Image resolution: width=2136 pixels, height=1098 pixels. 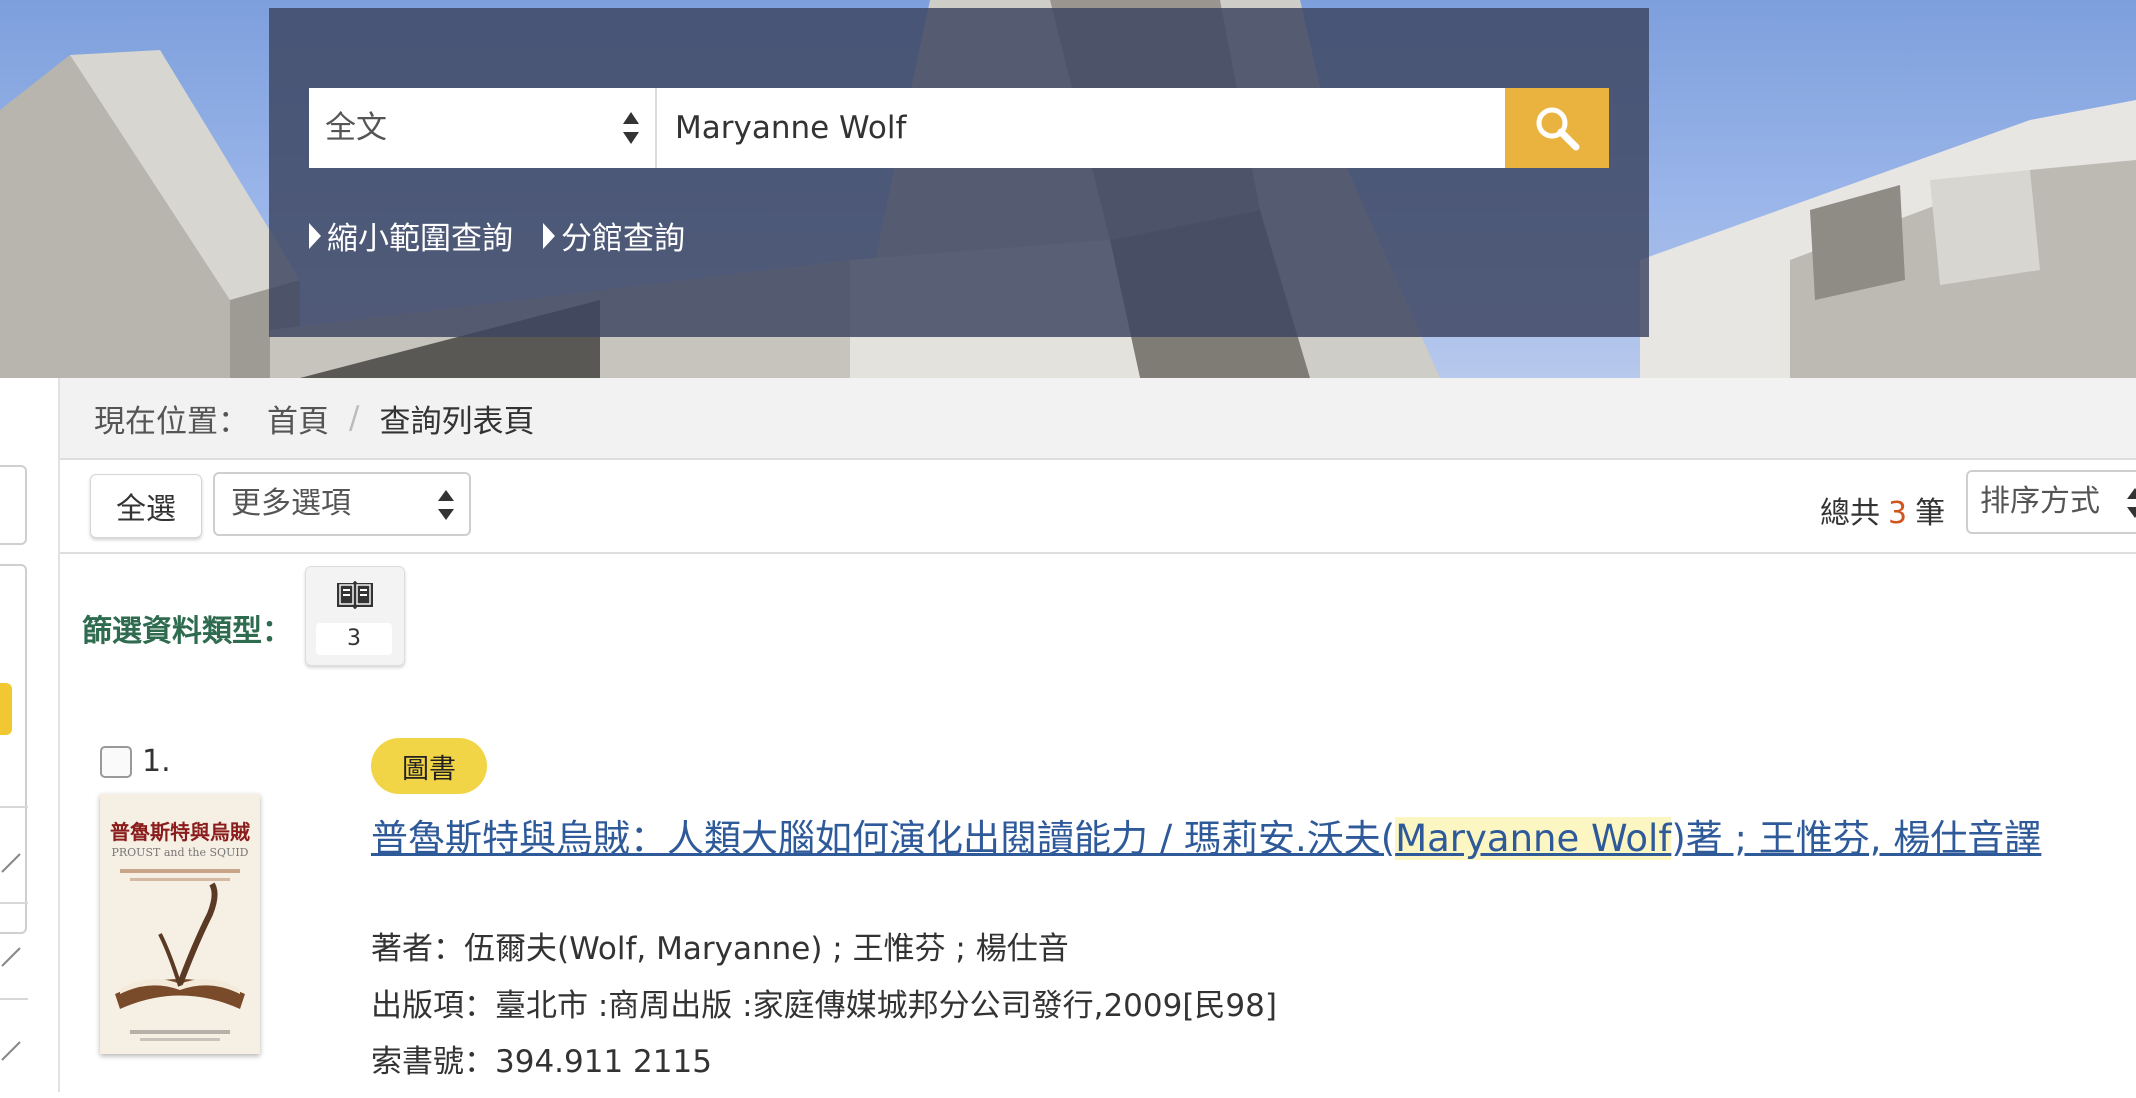 What do you see at coordinates (6, 709) in the screenshot?
I see `sidebar-yellow-button-partial` at bounding box center [6, 709].